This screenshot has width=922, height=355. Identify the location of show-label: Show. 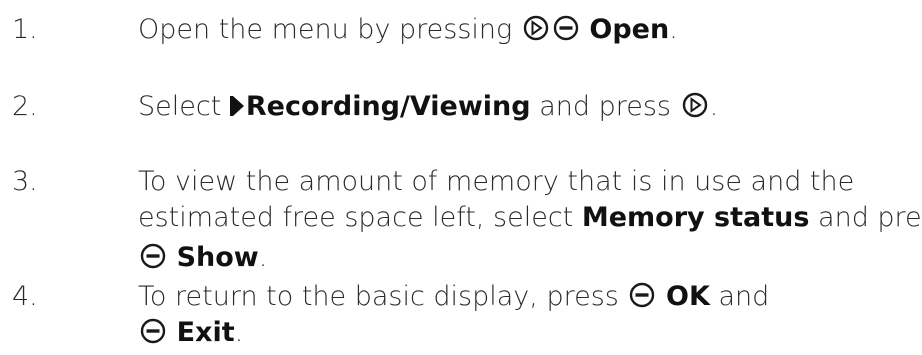
(217, 257).